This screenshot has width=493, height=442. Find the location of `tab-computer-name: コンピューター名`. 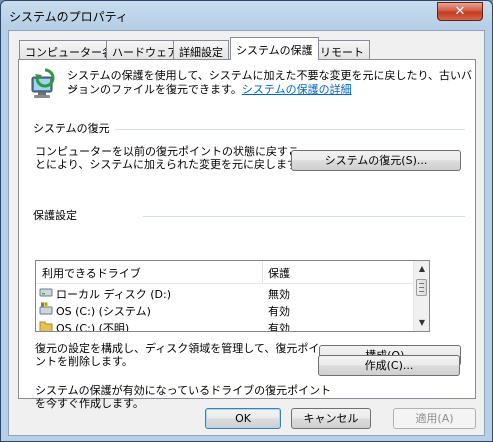

tab-computer-name: コンピューター名 is located at coordinates (69, 49).